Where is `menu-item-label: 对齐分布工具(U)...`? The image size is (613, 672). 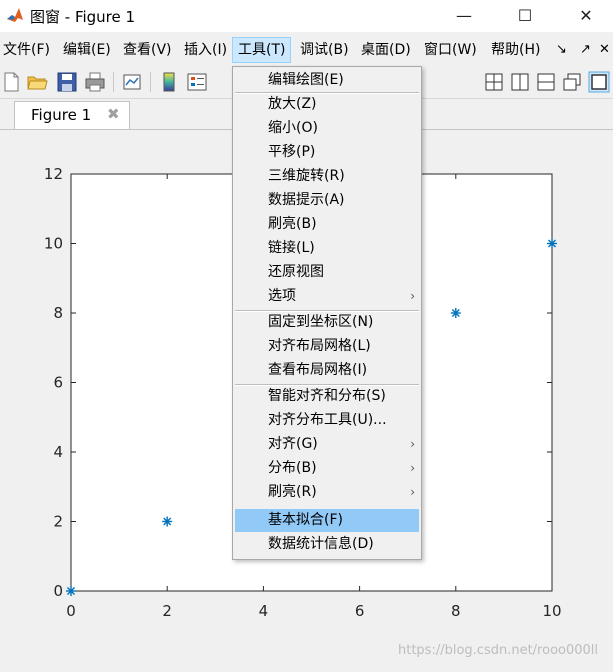 menu-item-label: 对齐分布工具(U)... is located at coordinates (327, 420).